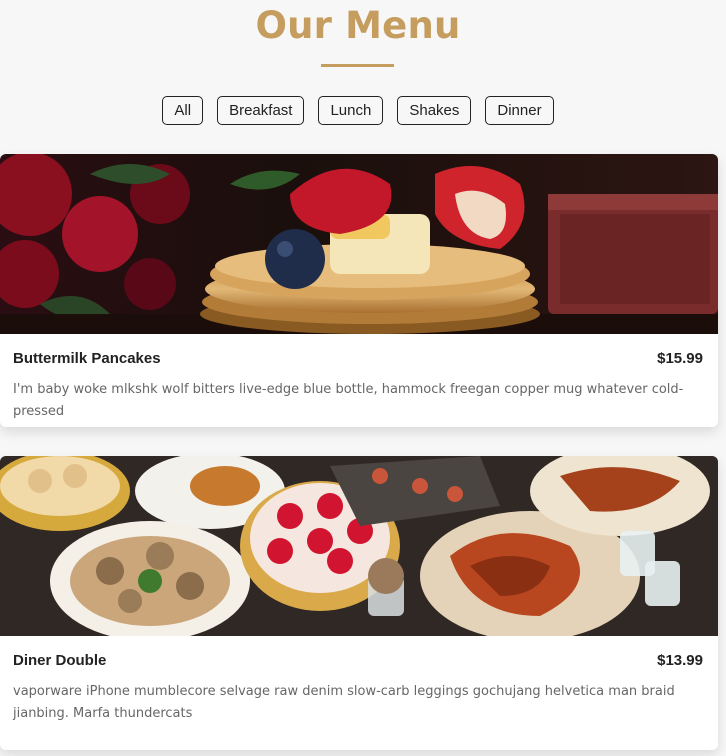 The image size is (726, 756). I want to click on filter-all-button: All, so click(183, 110).